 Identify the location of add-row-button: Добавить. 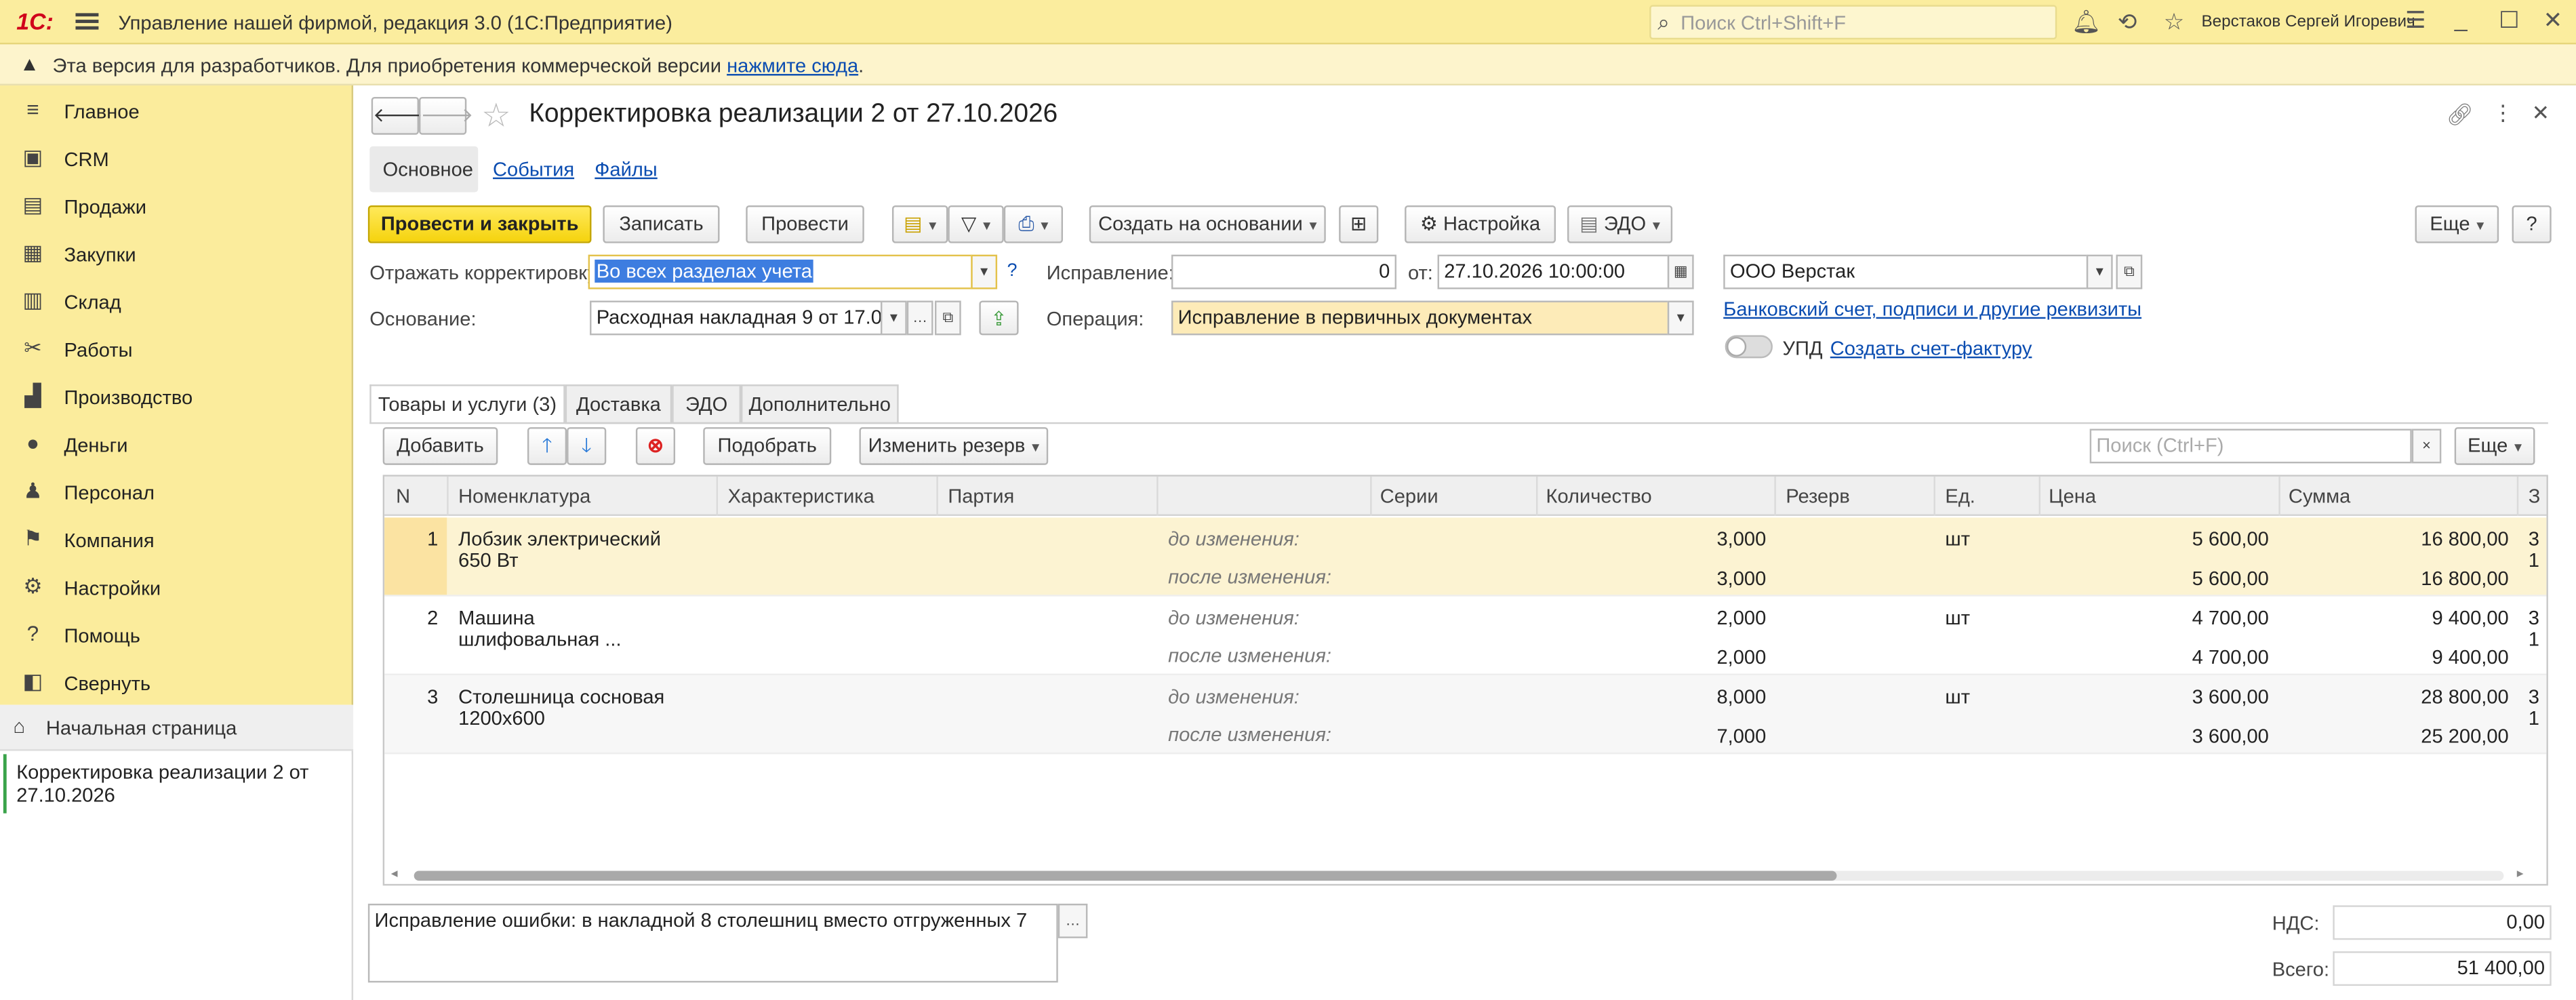
(440, 446).